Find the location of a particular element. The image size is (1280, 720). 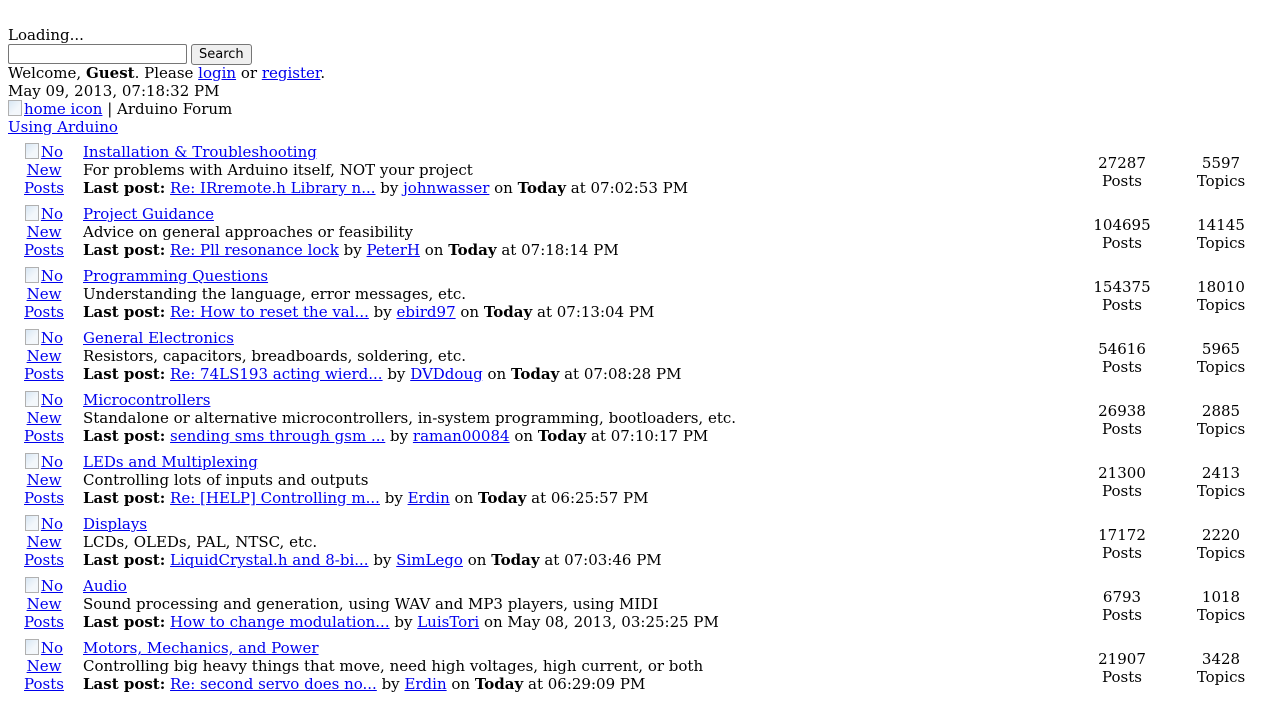

board-name-link: Motors, Mechanics, and Power is located at coordinates (201, 648).